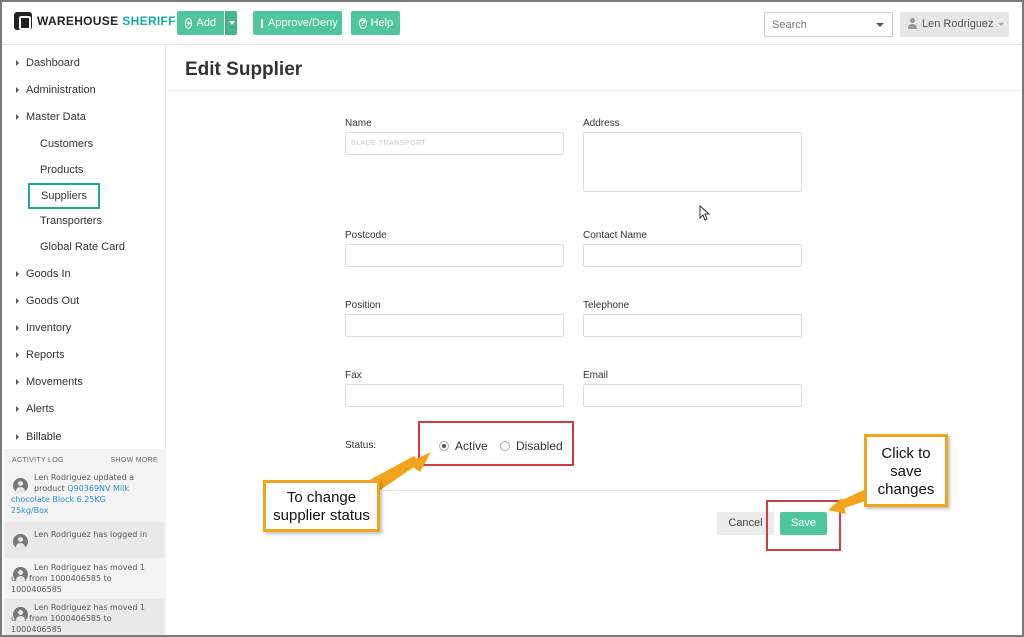 This screenshot has height=637, width=1024. Describe the element at coordinates (56, 117) in the screenshot. I see `sidebar-item-label: Master Data` at that location.